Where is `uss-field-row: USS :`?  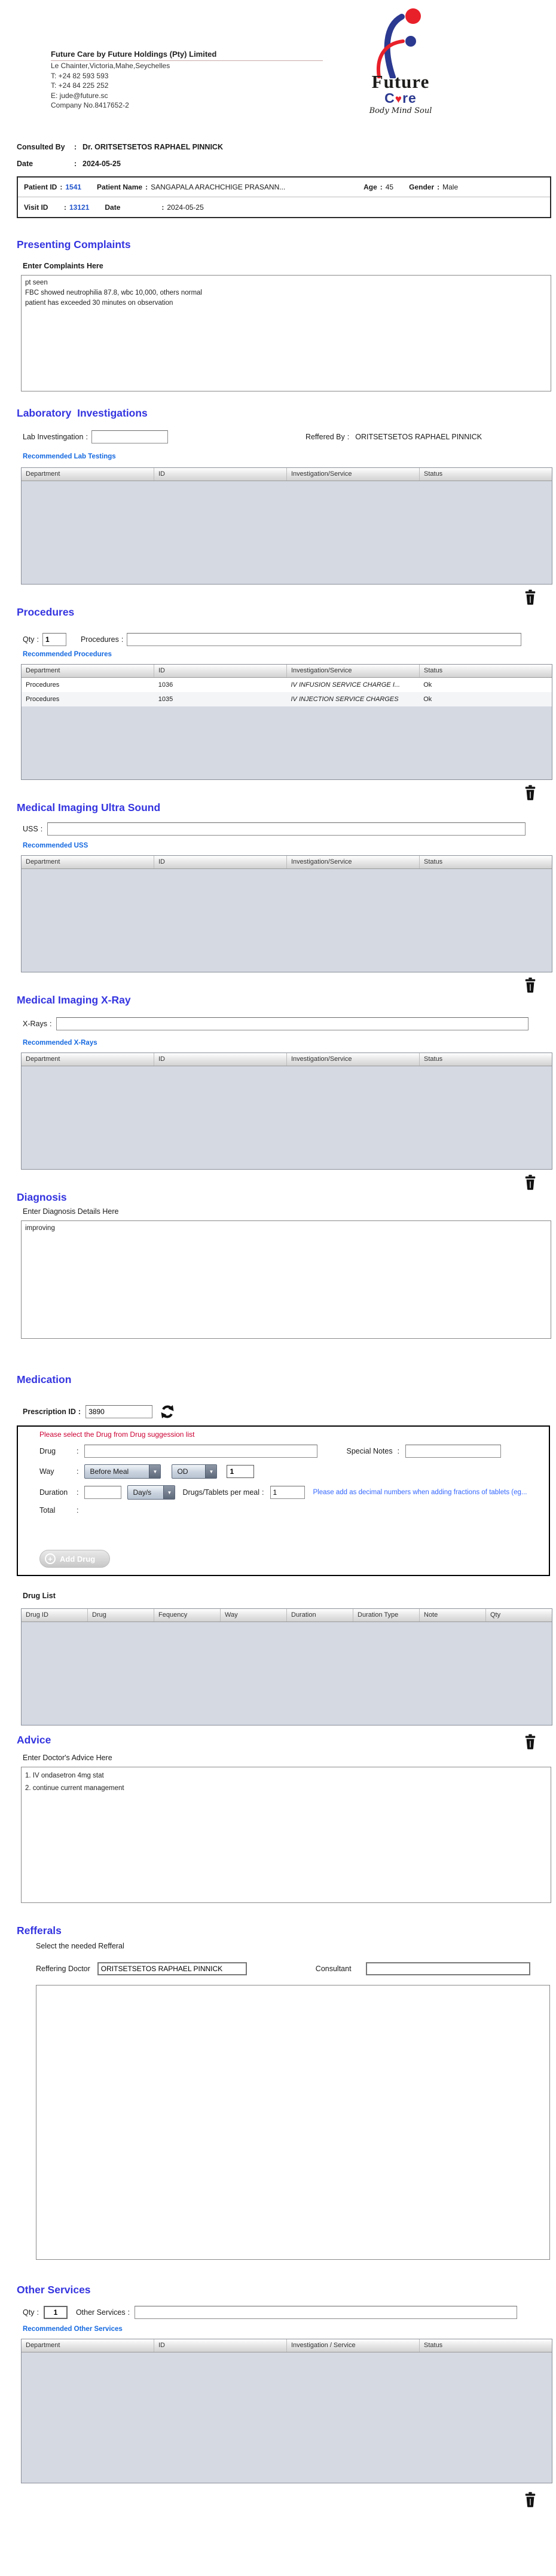
uss-field-row: USS : is located at coordinates (290, 829).